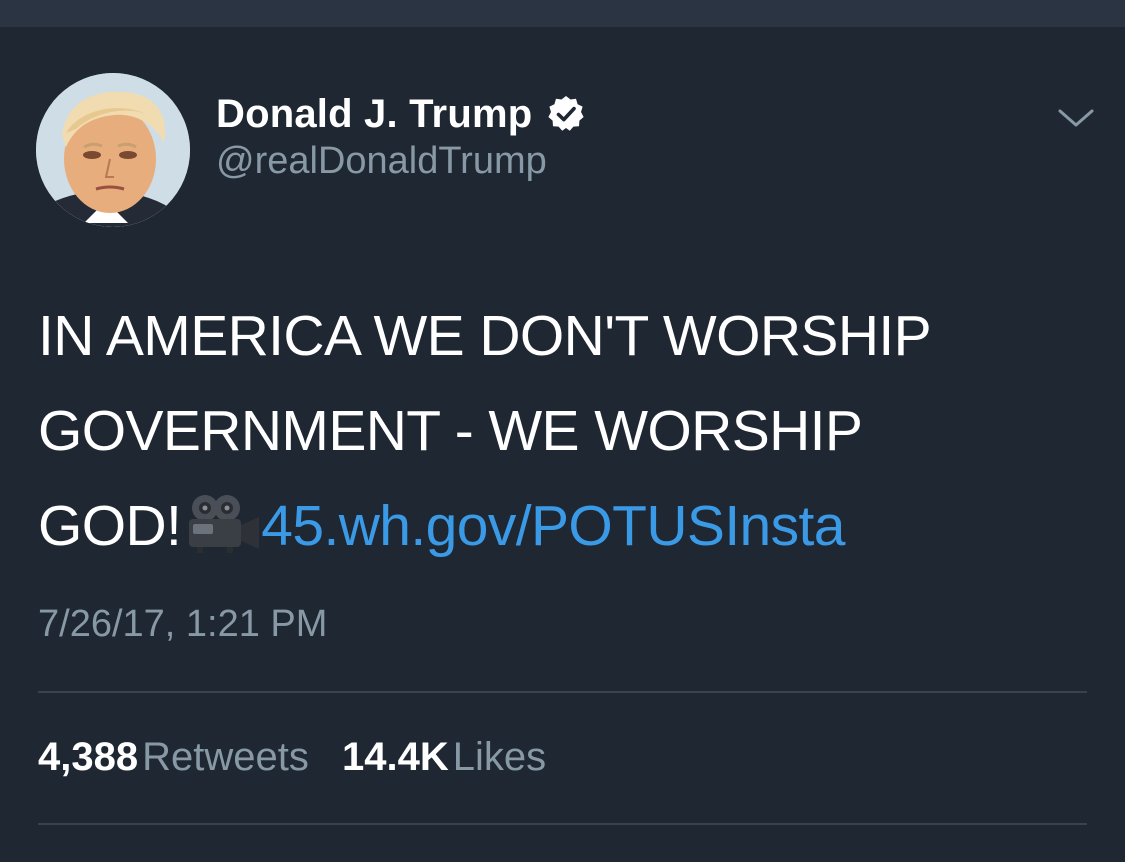 This screenshot has height=862, width=1125. I want to click on tweet-timestamp: 7/26/17, 1:21 PM, so click(182, 624).